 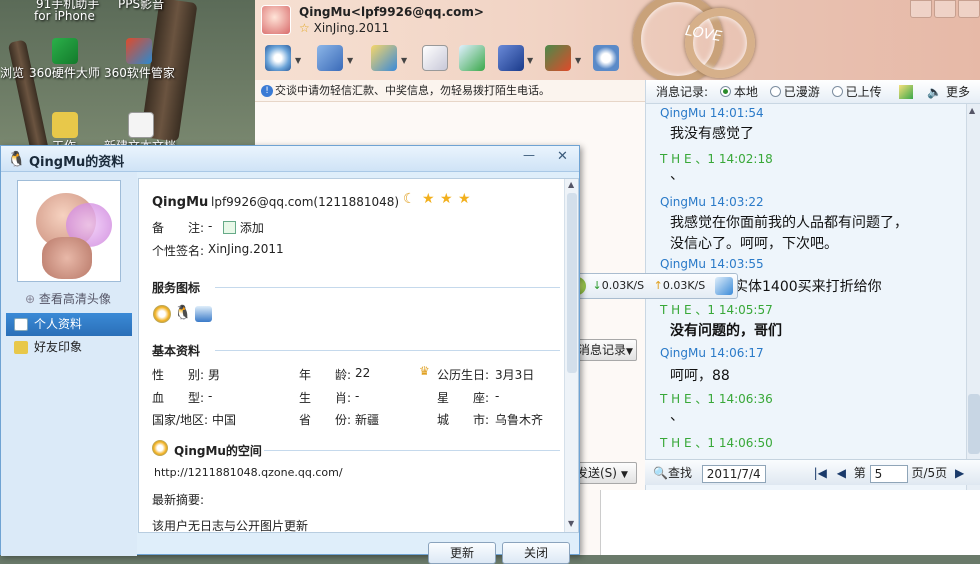 I want to click on page-prefix: 第, so click(x=859, y=473).